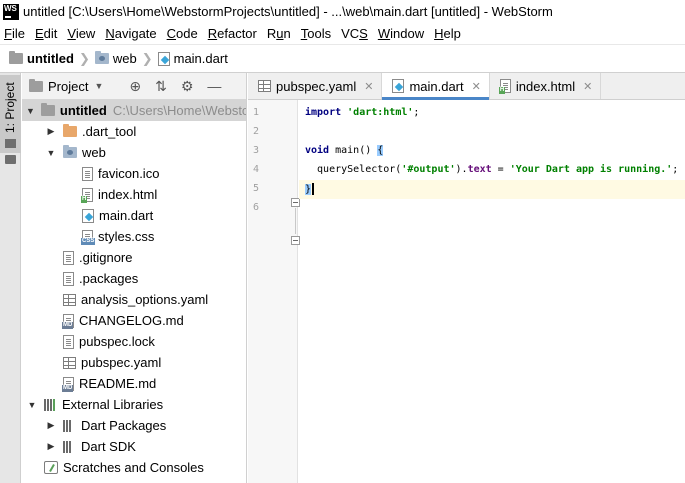 This screenshot has height=483, width=685. I want to click on tree-item-scratches-and-consoles: Scratches and Consoles, so click(134, 467).